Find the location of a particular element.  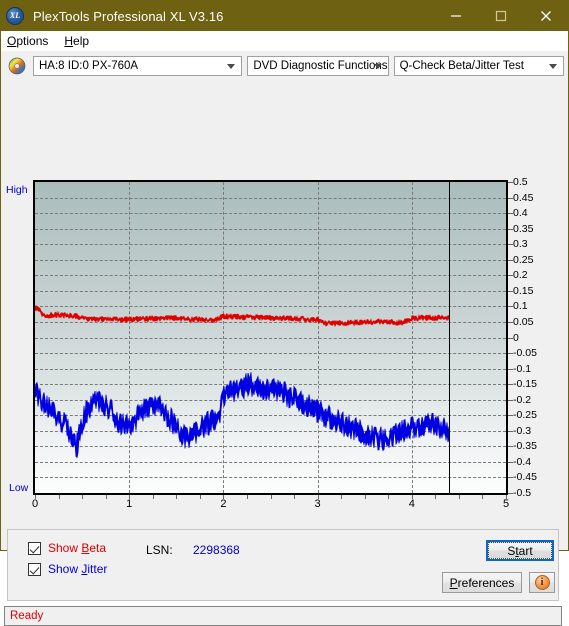

y-axis-tick-label: 0.45 is located at coordinates (523, 197).